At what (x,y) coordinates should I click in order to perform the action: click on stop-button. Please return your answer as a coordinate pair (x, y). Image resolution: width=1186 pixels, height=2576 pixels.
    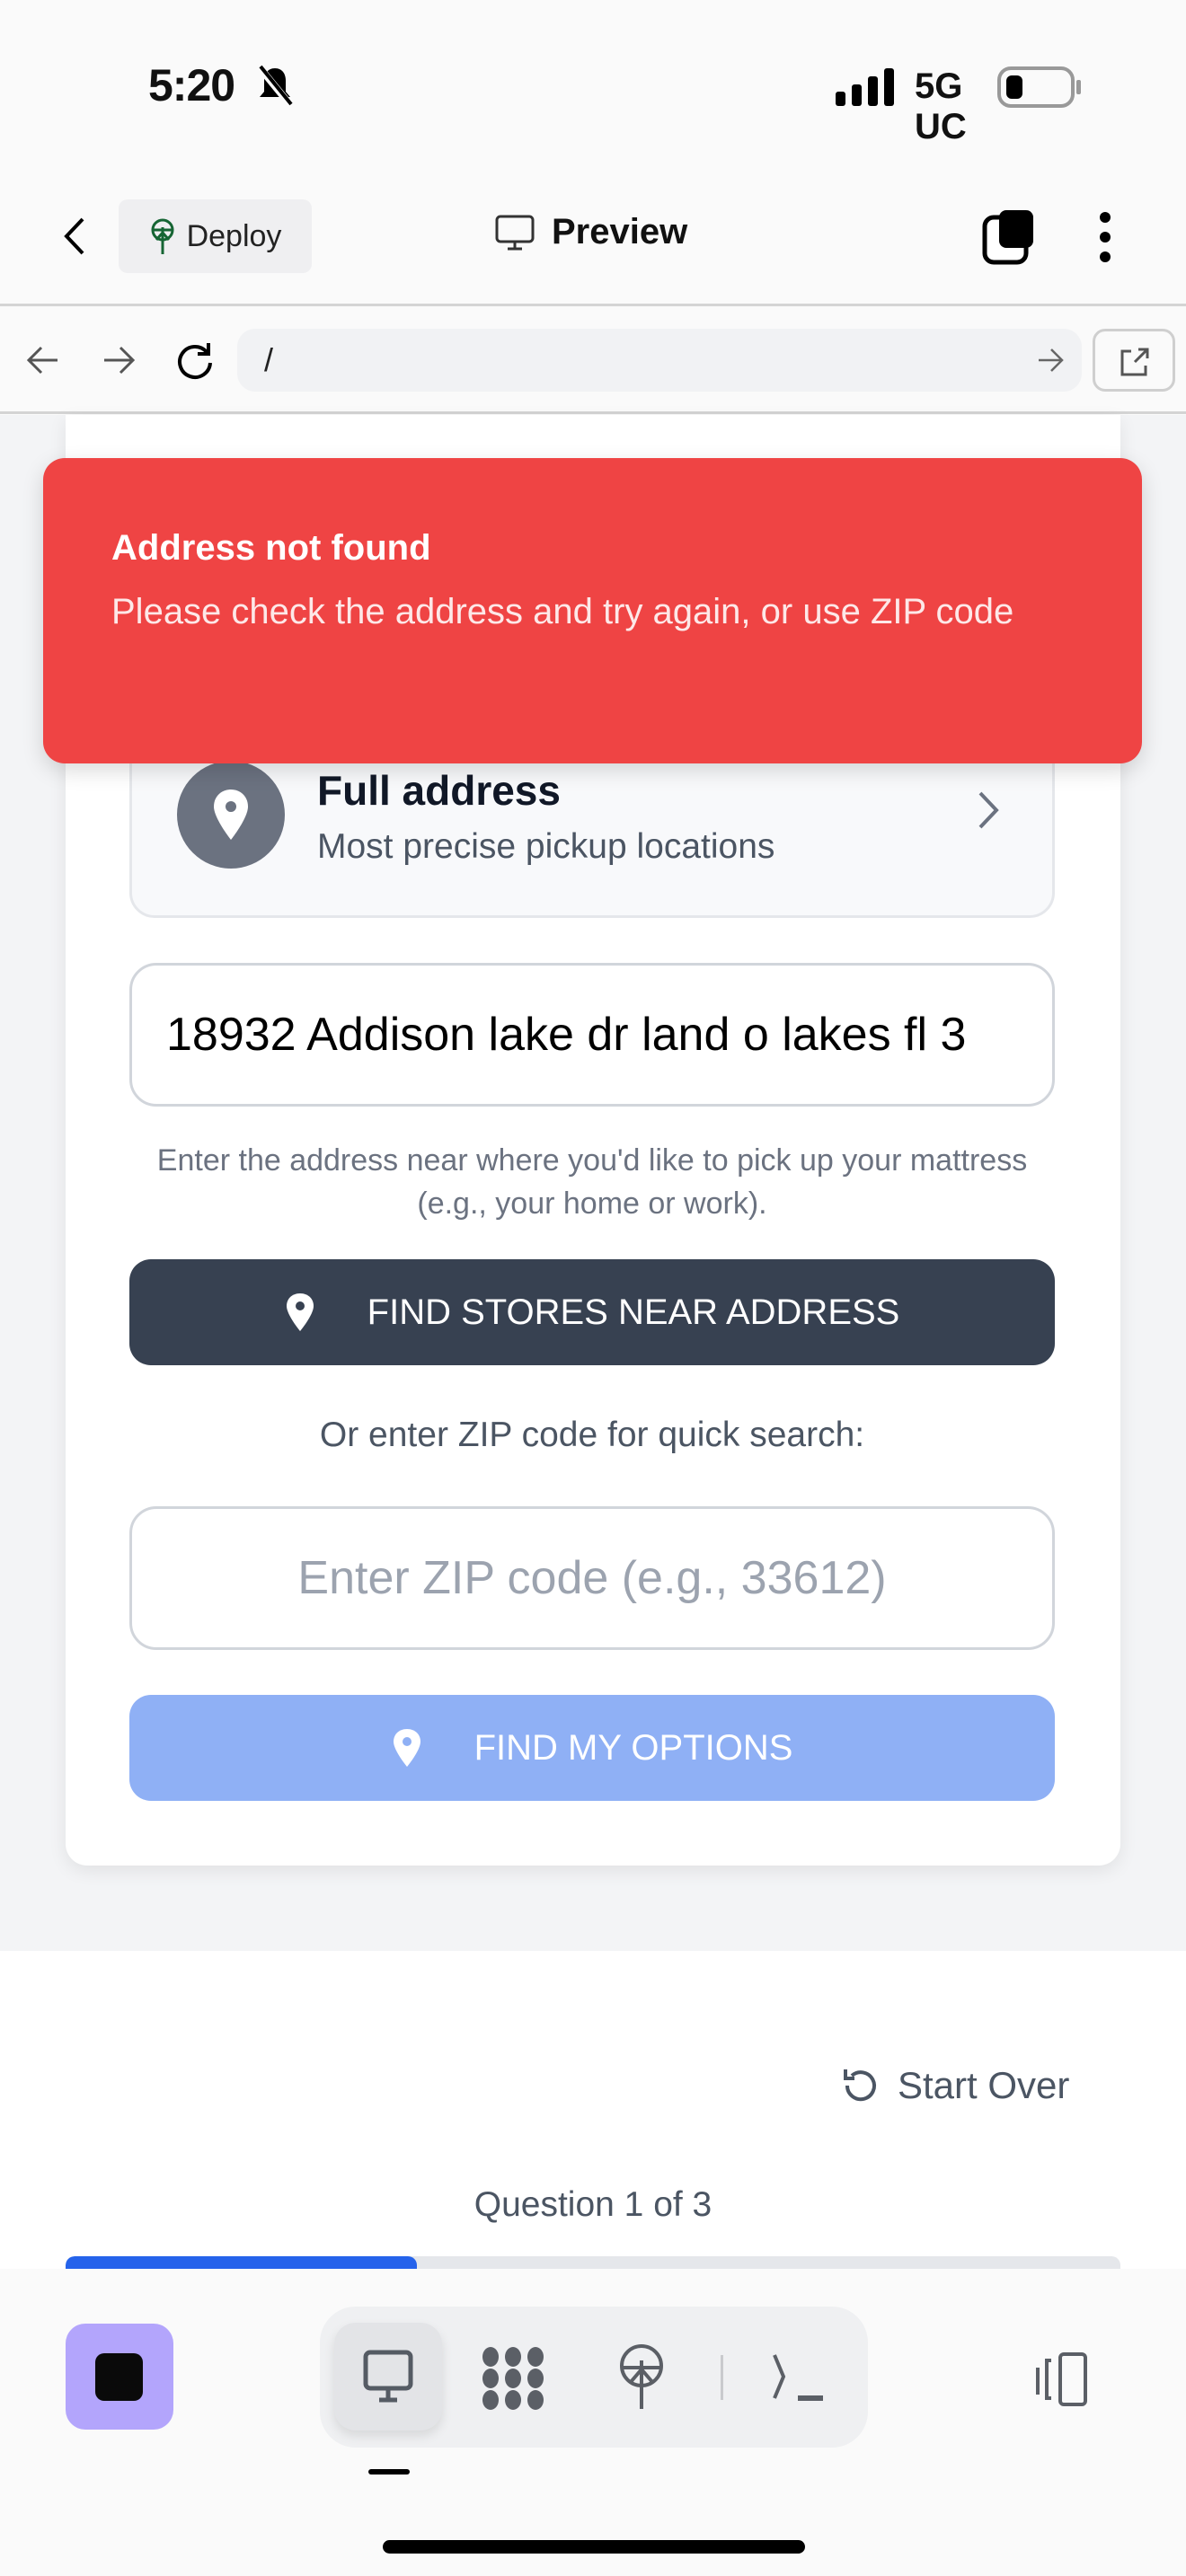
    Looking at the image, I should click on (119, 2377).